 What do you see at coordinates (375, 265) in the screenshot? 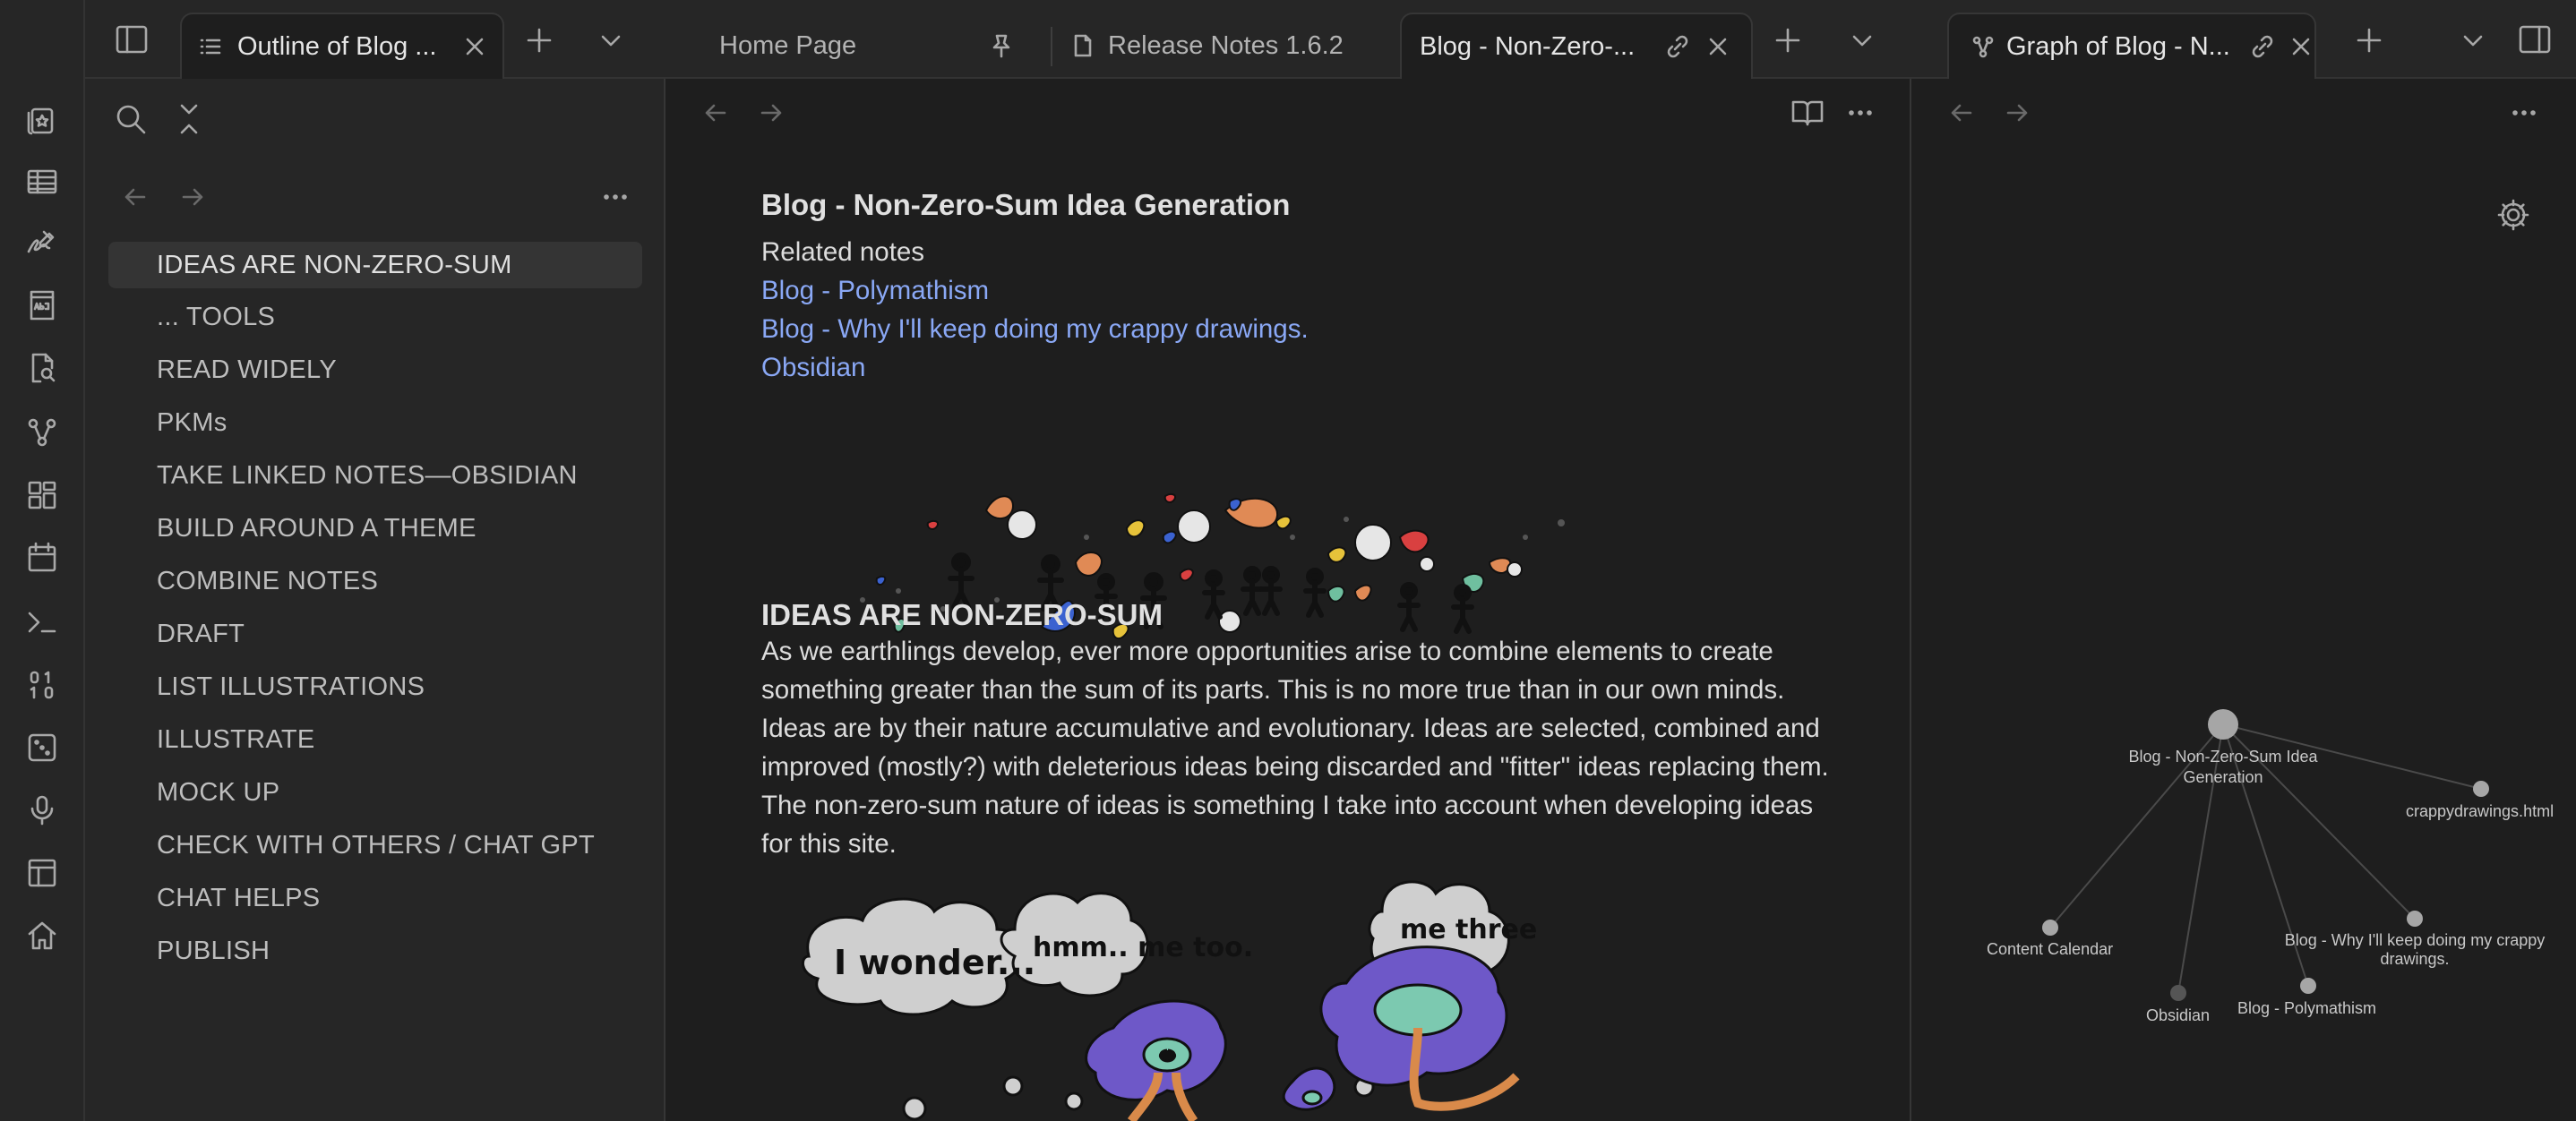
I see `outline-item: IDEAS ARE NON-ZERO-SUM` at bounding box center [375, 265].